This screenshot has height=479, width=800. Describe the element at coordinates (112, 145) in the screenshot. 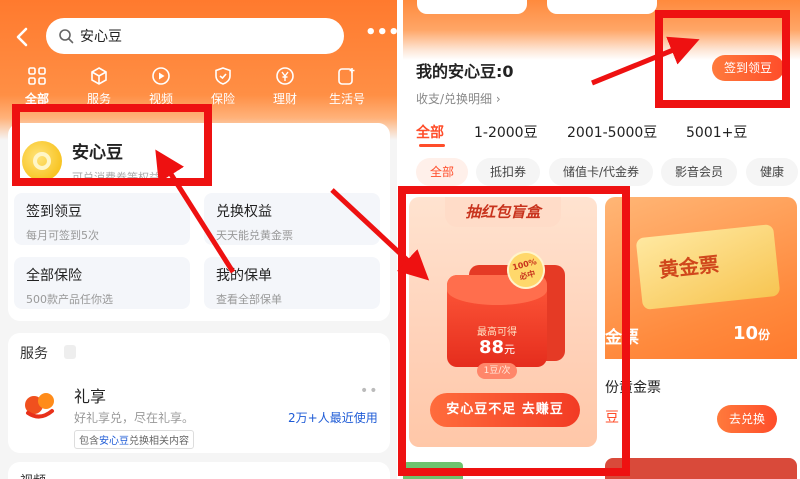

I see `annotation-box-anxindou` at that location.